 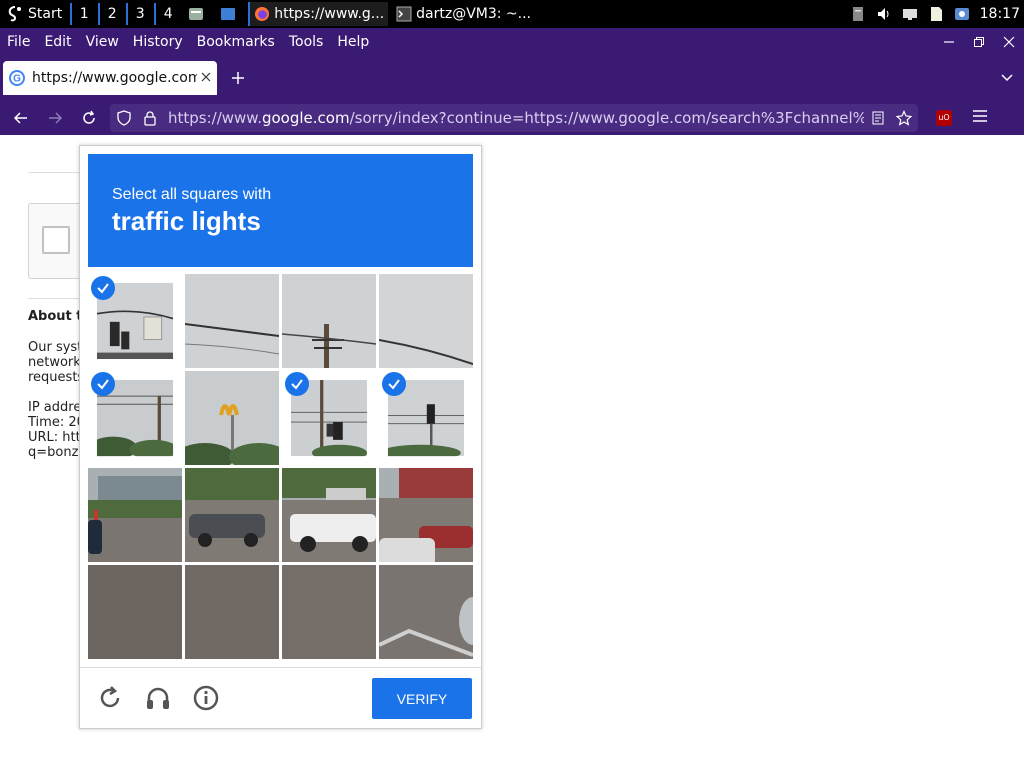 I want to click on menu-label: File, so click(x=19, y=42).